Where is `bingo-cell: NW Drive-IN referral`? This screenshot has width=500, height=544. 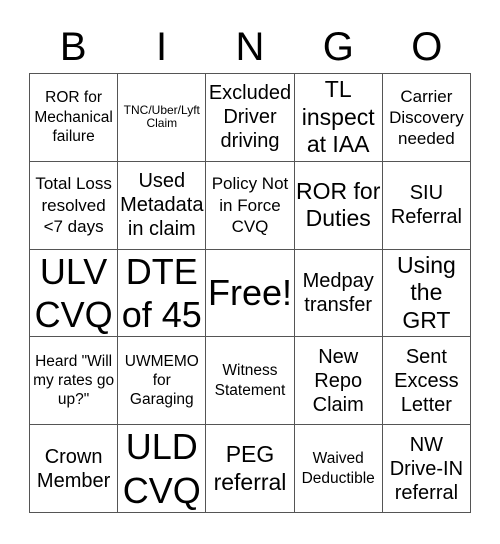 bingo-cell: NW Drive-IN referral is located at coordinates (426, 469).